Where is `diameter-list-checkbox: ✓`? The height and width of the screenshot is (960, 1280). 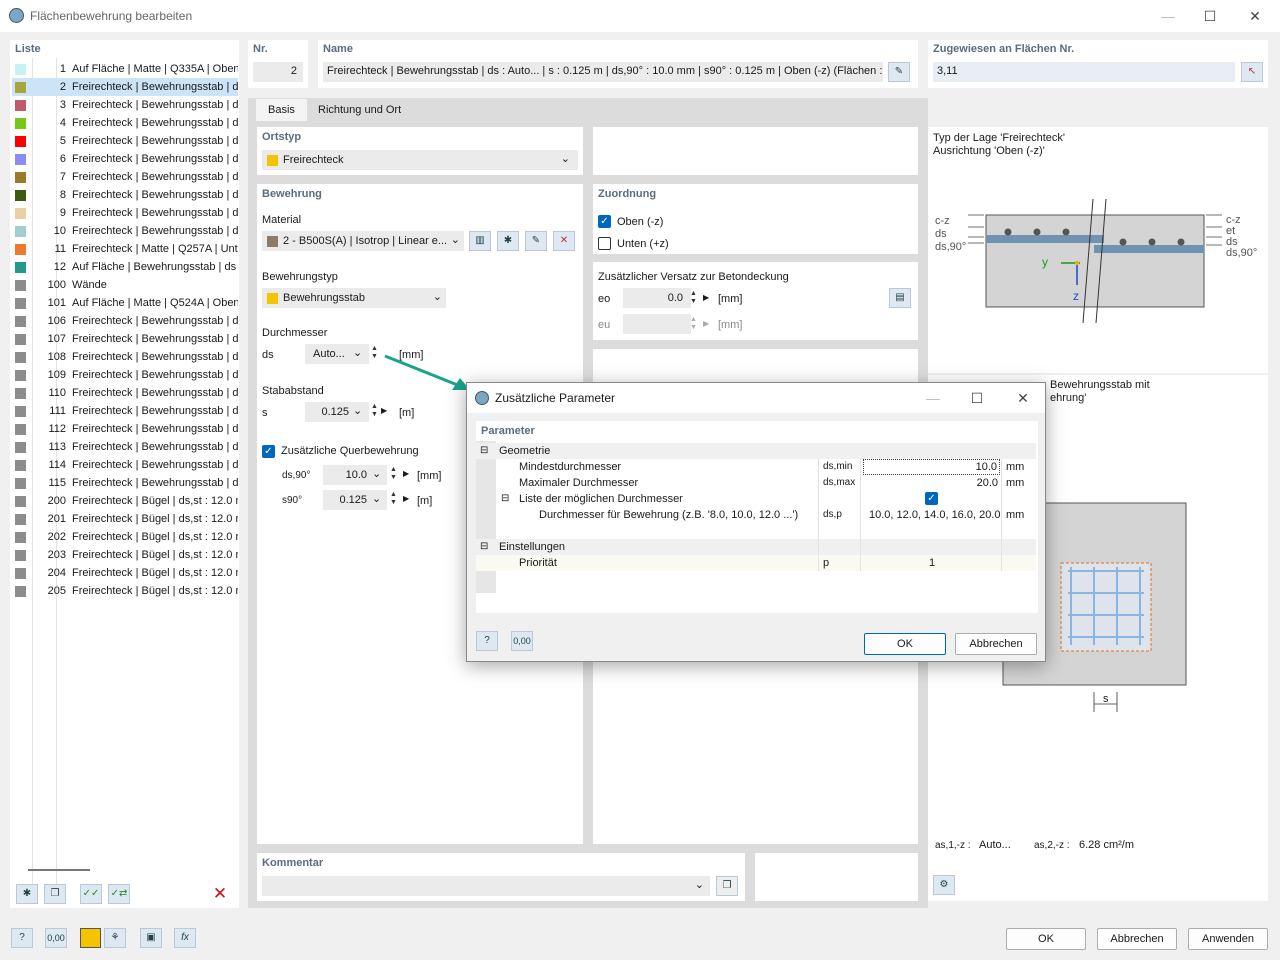
diameter-list-checkbox: ✓ is located at coordinates (931, 498).